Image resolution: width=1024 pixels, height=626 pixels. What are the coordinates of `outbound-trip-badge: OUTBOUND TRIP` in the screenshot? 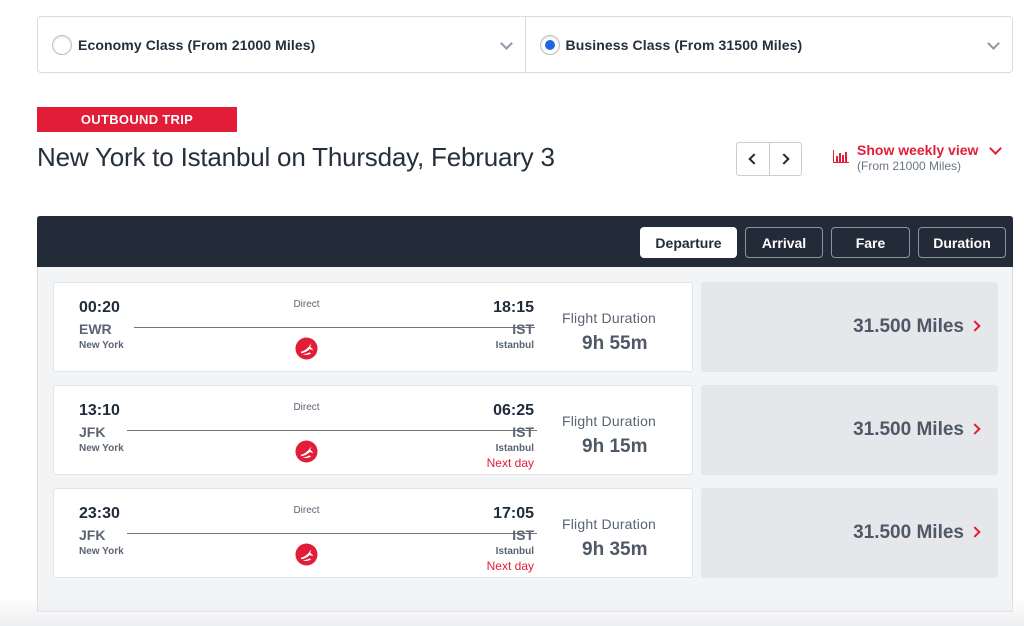 It's located at (137, 119).